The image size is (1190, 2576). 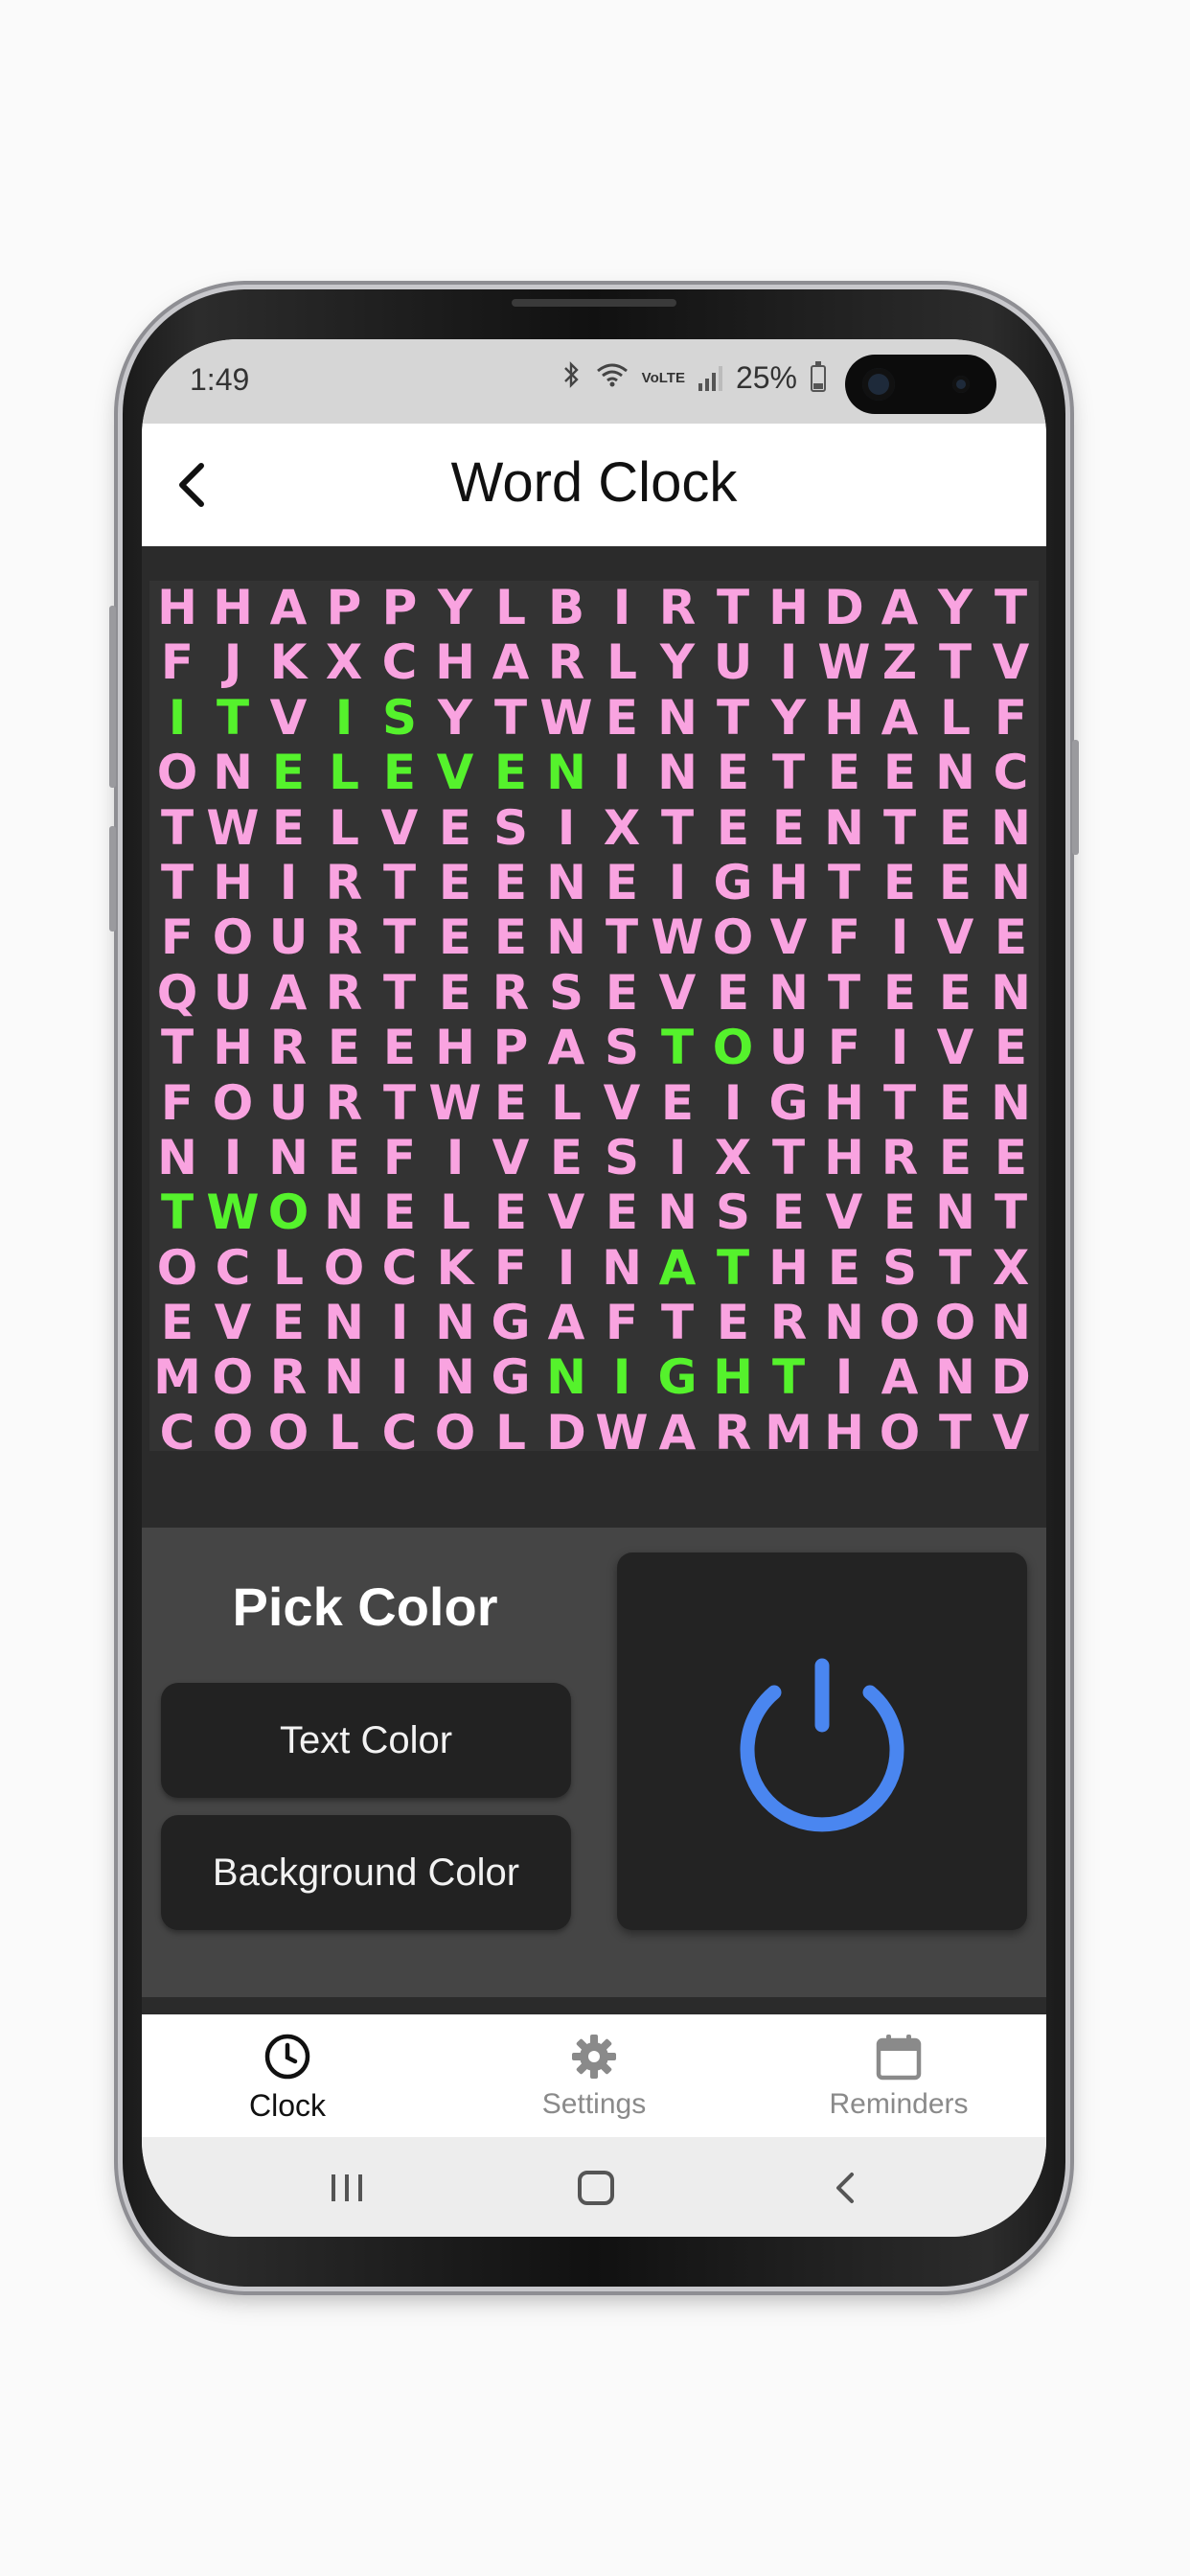 What do you see at coordinates (220, 379) in the screenshot?
I see `status-time: 1:49` at bounding box center [220, 379].